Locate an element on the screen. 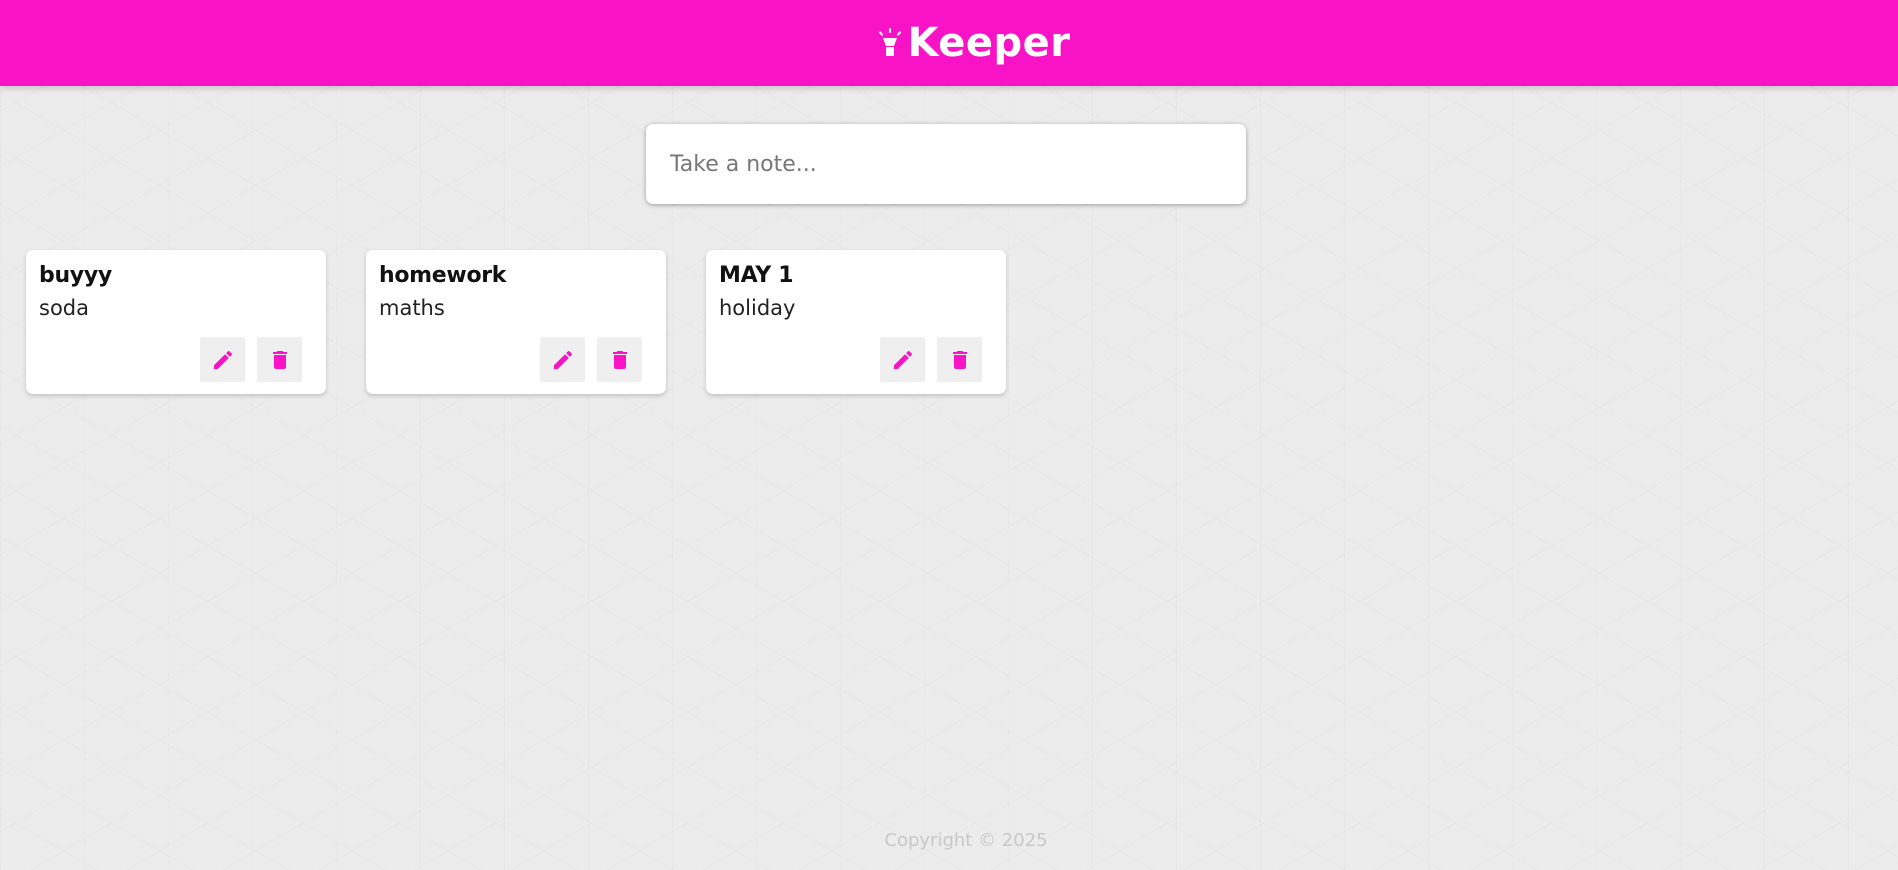 The height and width of the screenshot is (870, 1898). note-card: MAY 1 holiday is located at coordinates (856, 322).